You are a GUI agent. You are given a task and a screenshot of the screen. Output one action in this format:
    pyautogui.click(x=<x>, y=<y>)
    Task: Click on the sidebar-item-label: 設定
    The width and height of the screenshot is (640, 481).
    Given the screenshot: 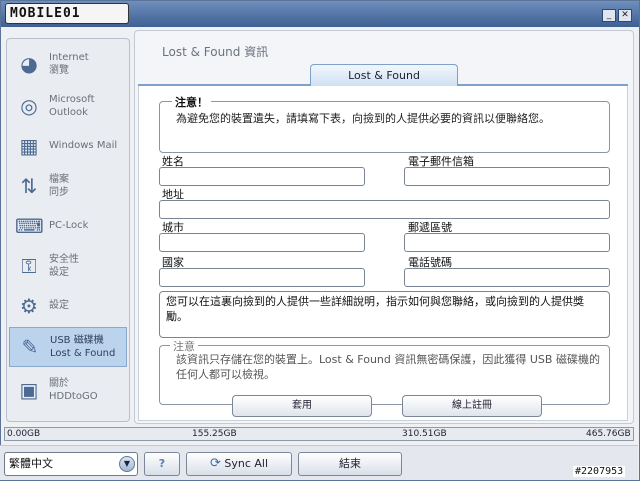 What is the action you would take?
    pyautogui.click(x=59, y=305)
    